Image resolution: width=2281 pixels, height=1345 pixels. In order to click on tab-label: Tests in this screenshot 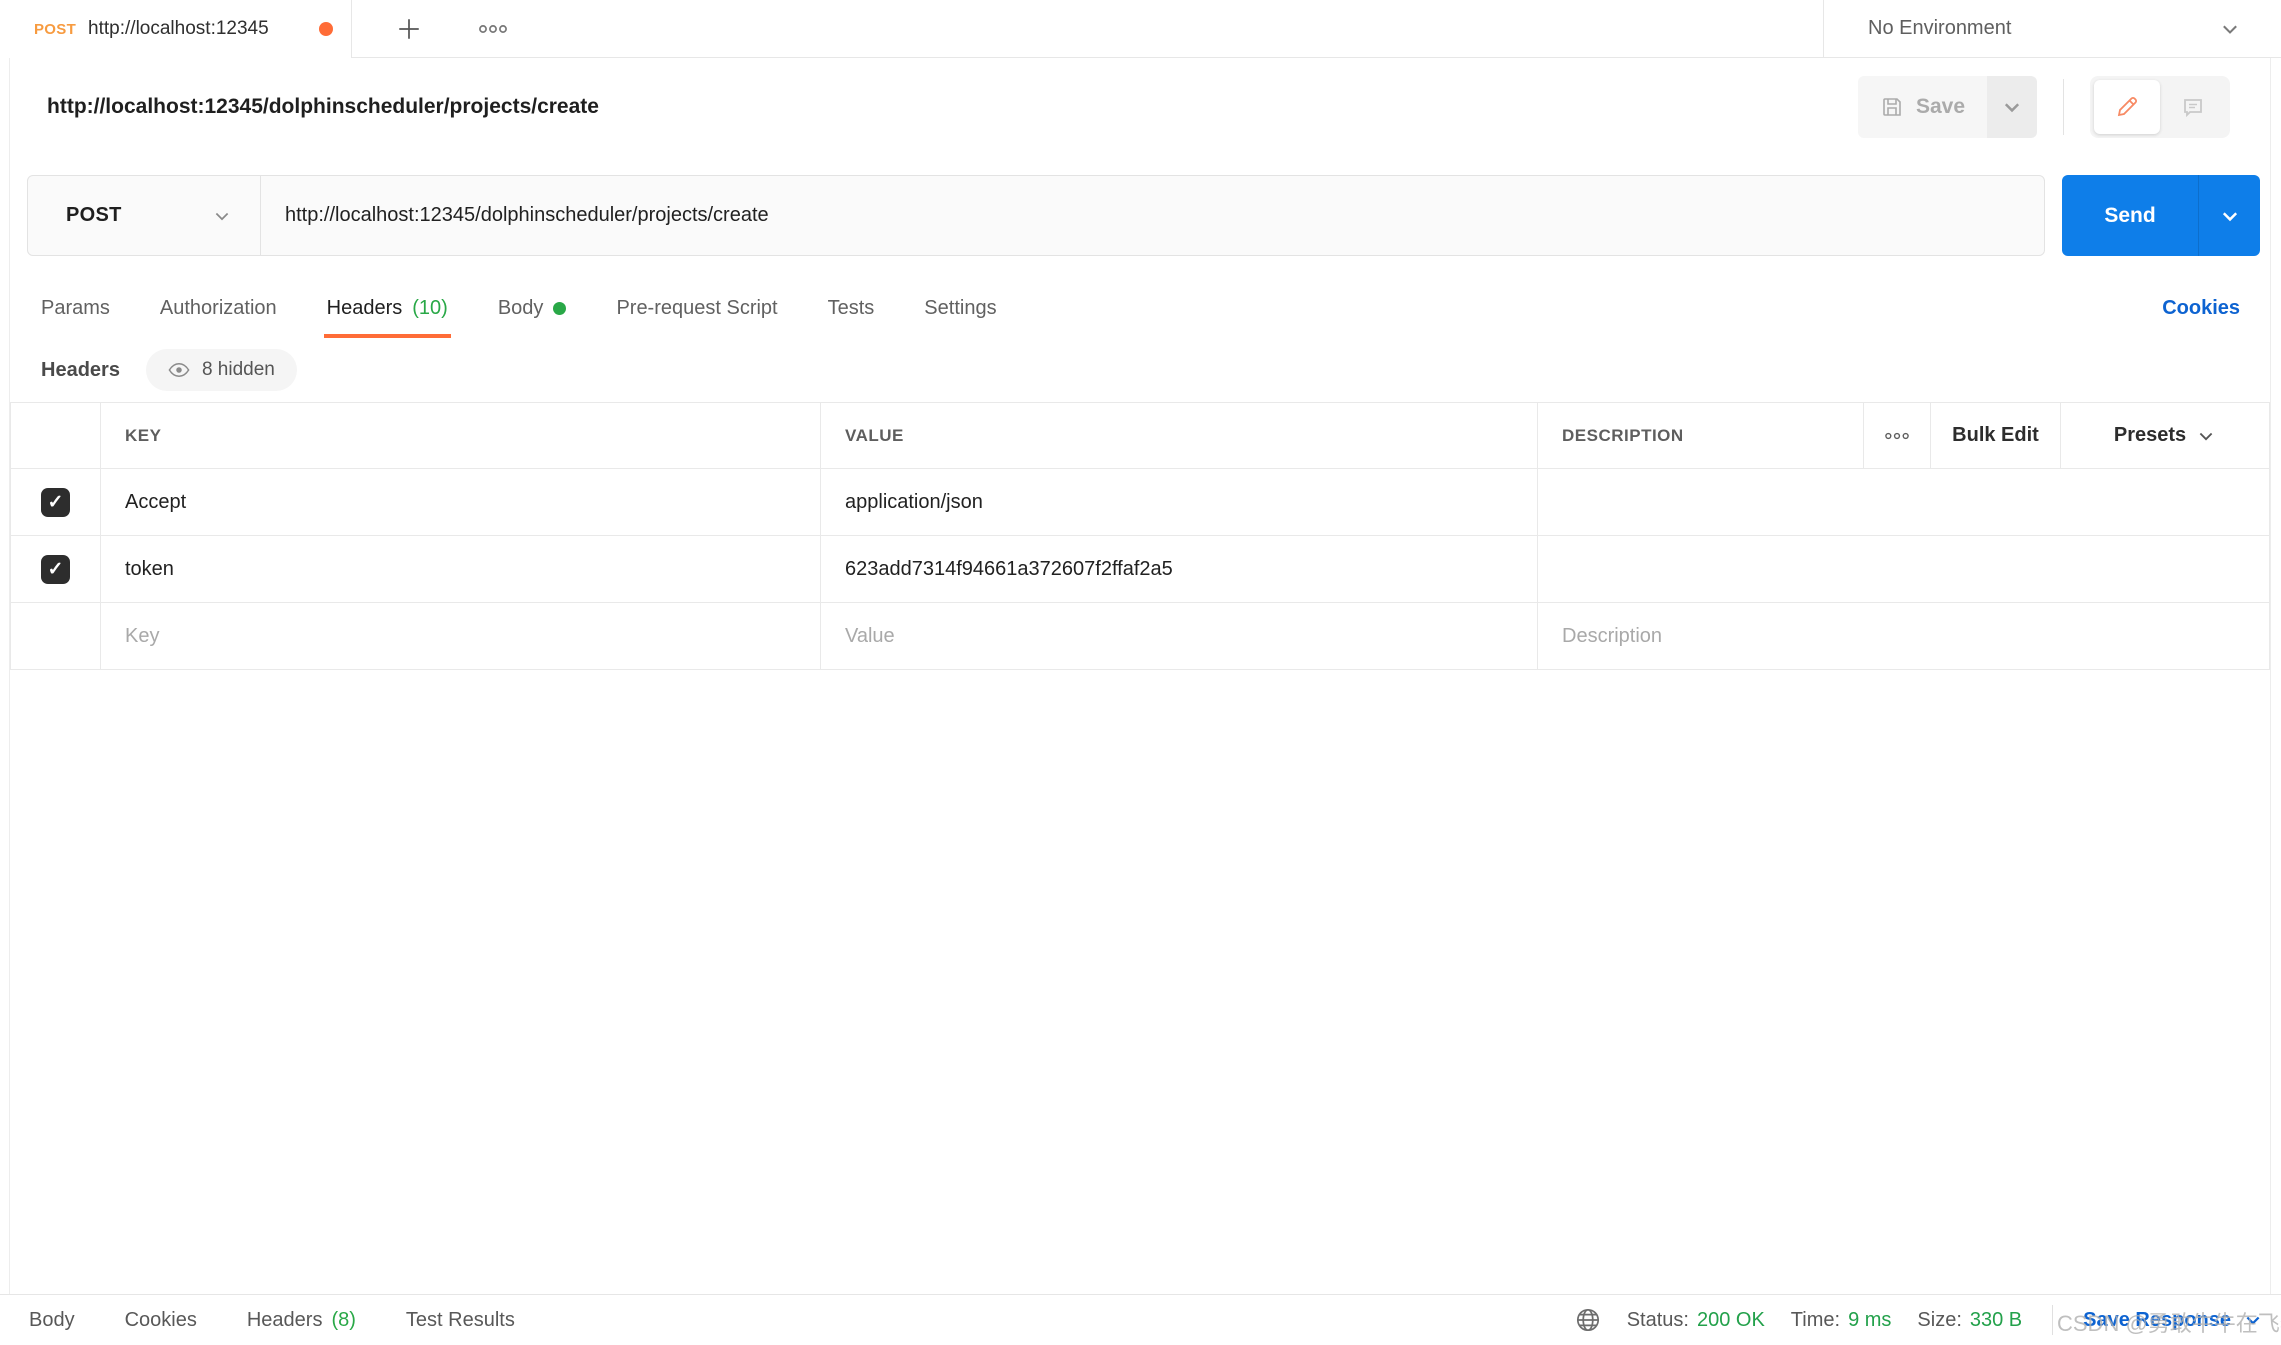, I will do `click(851, 307)`.